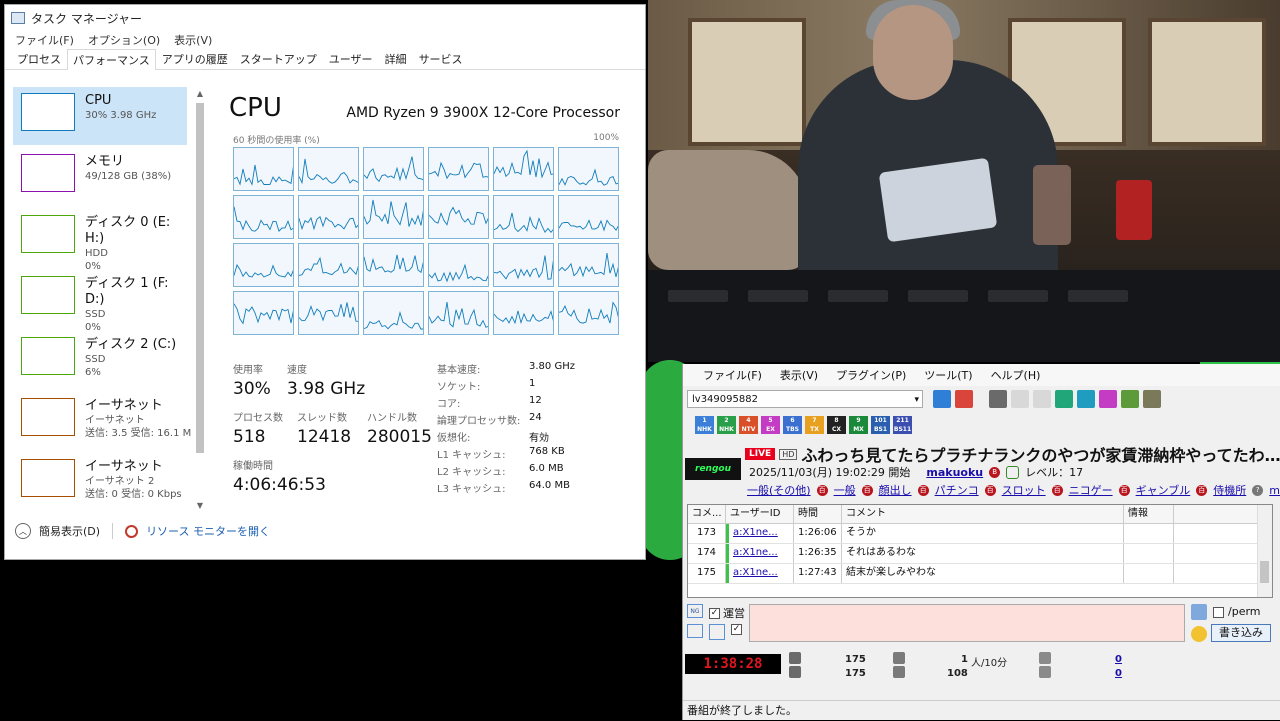  What do you see at coordinates (980, 534) in the screenshot?
I see `comment-row: 173 a:X1ne... 1:26:06 そうか` at bounding box center [980, 534].